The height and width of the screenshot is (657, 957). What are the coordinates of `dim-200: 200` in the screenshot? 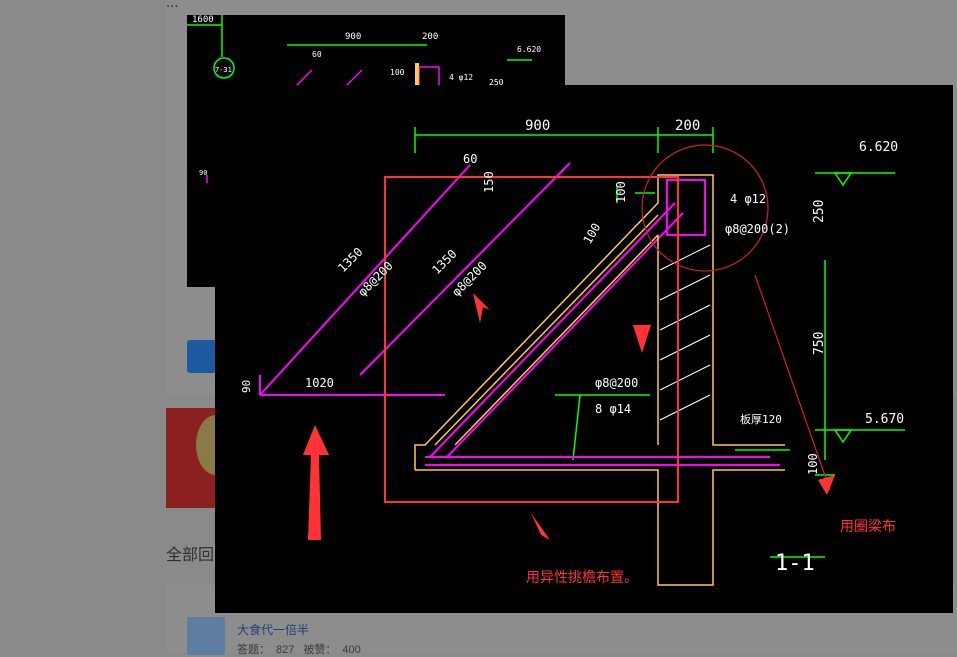 It's located at (687, 126).